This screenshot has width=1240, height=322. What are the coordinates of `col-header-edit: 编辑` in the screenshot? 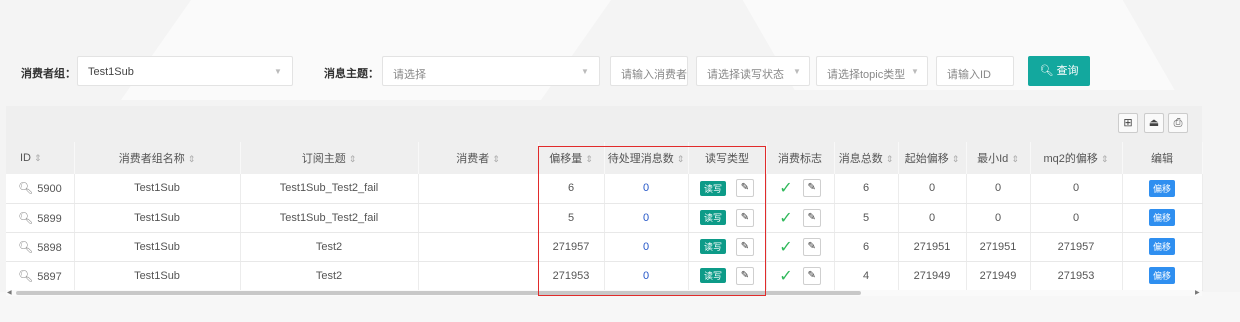 It's located at (1162, 158).